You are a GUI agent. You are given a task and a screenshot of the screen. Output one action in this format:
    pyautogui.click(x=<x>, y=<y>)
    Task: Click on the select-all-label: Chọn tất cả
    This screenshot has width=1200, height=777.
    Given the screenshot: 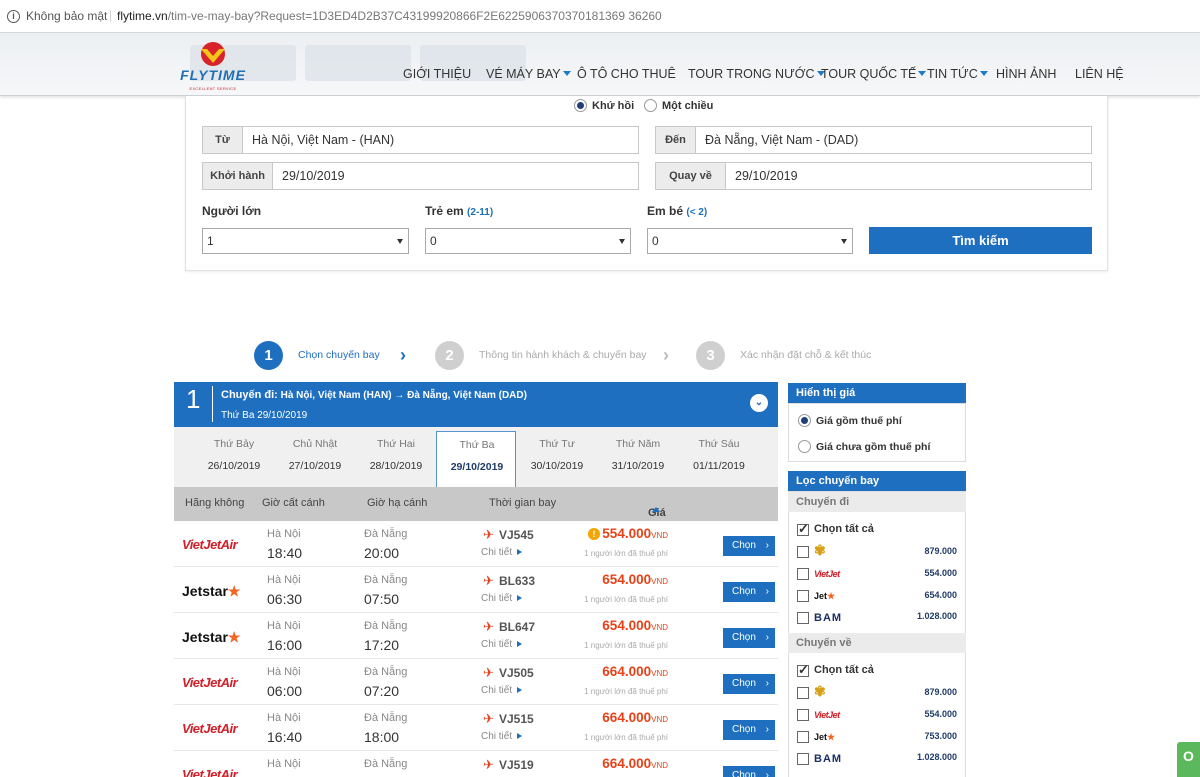 What is the action you would take?
    pyautogui.click(x=844, y=529)
    